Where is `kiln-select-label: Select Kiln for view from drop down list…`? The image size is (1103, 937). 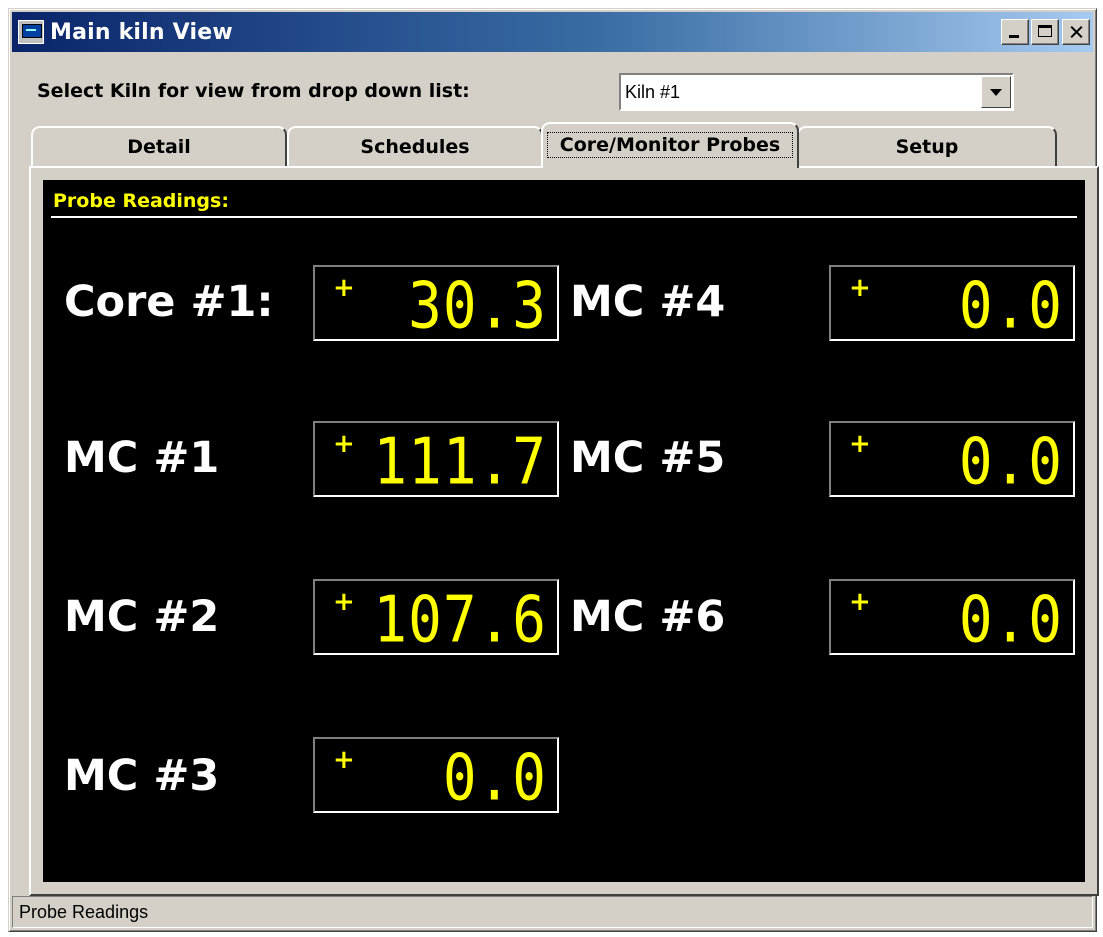 kiln-select-label: Select Kiln for view from drop down list… is located at coordinates (253, 91).